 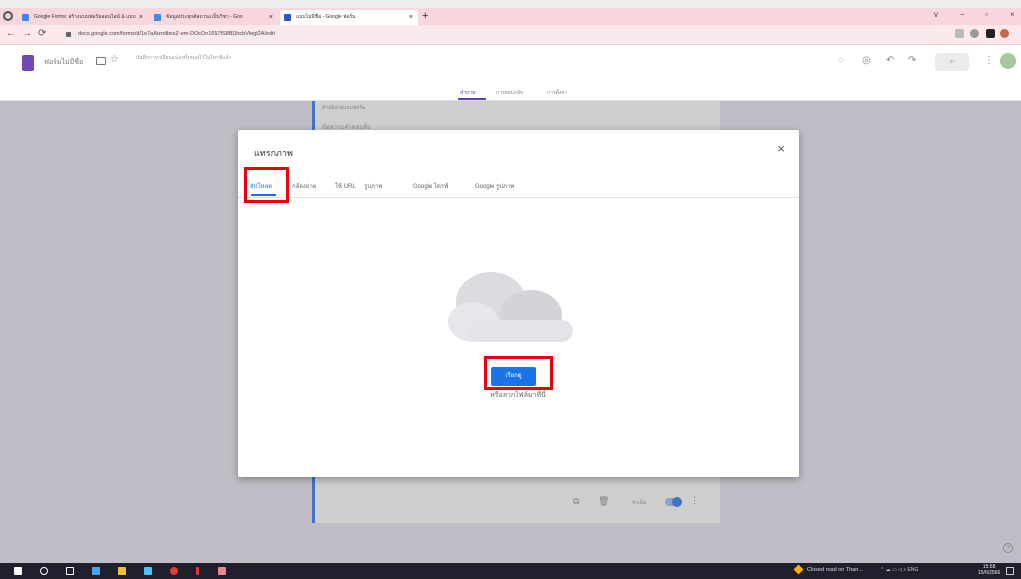 I want to click on bookmark-star-icon, so click(x=974, y=33).